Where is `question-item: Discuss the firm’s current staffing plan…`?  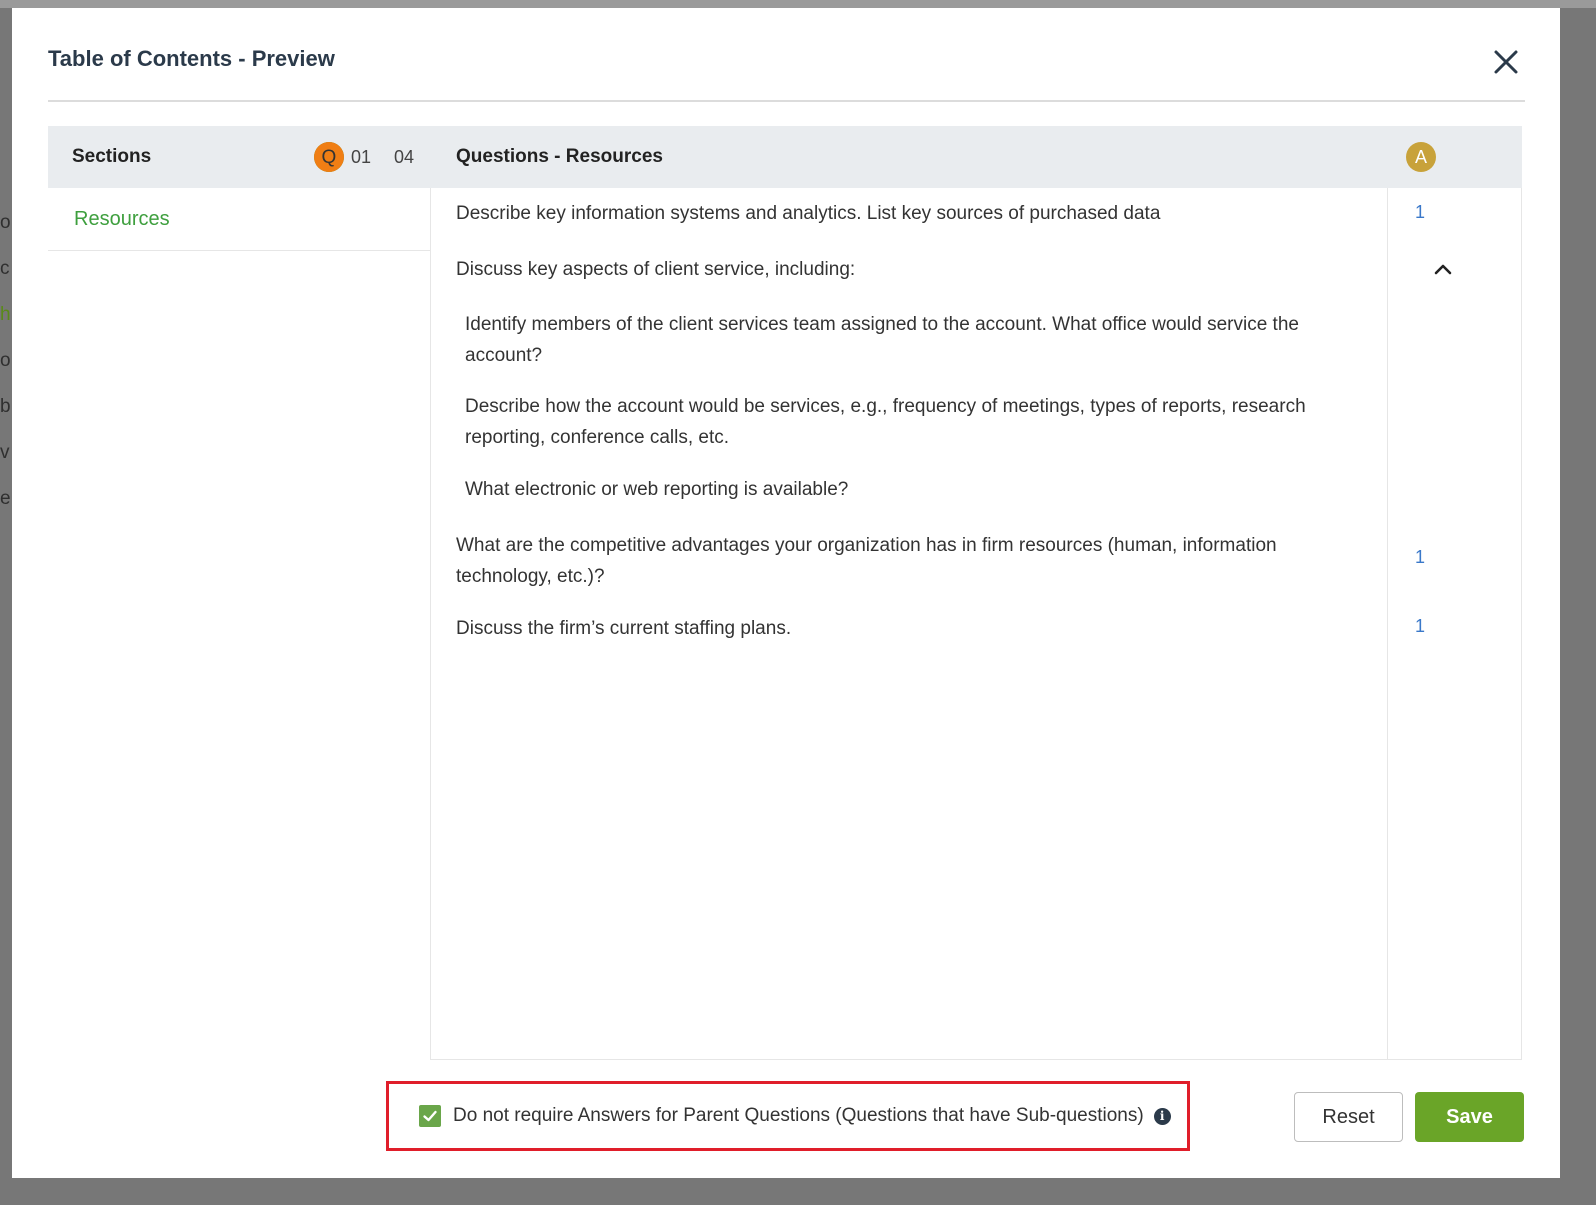 question-item: Discuss the firm’s current staffing plan… is located at coordinates (896, 628).